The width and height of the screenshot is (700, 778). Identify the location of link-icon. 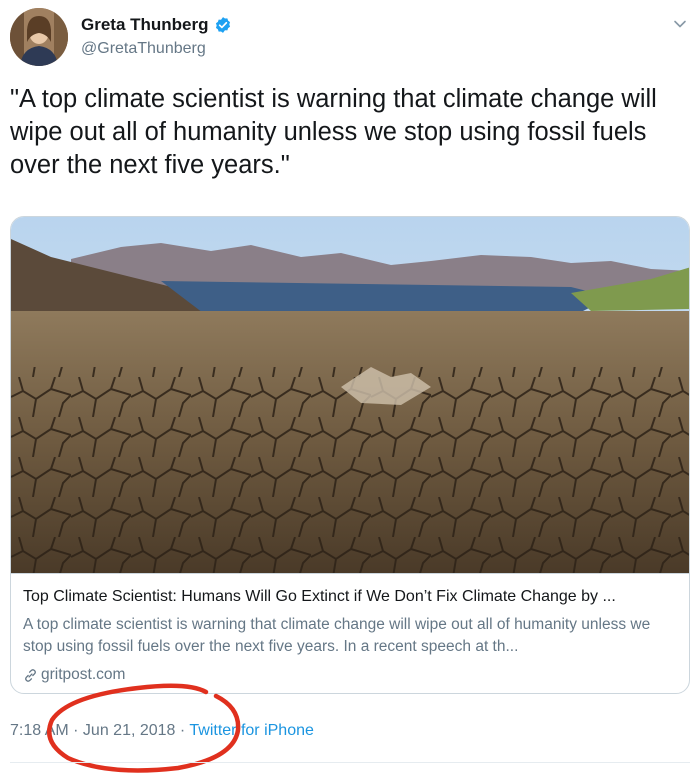
(30, 675).